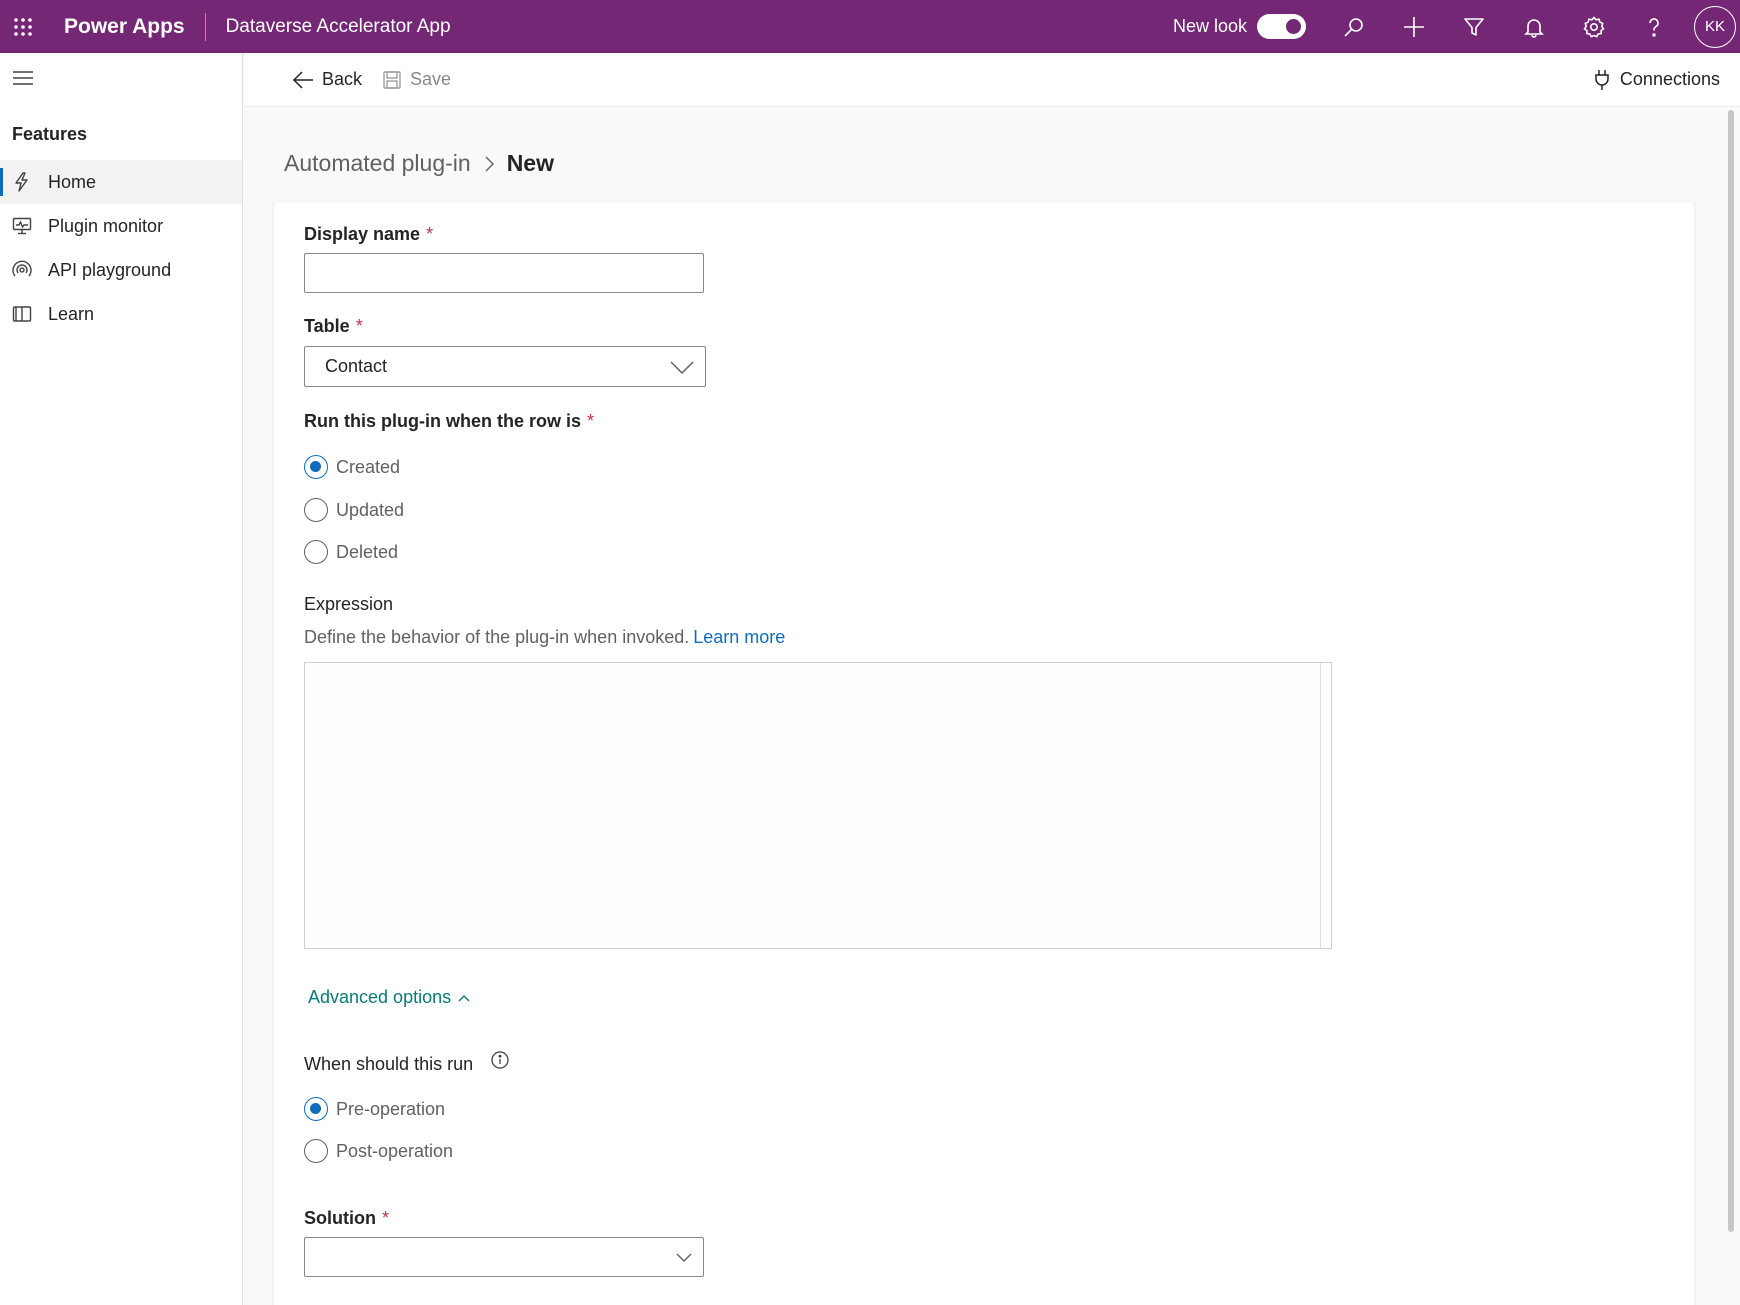 The width and height of the screenshot is (1740, 1305). What do you see at coordinates (1669, 79) in the screenshot?
I see `connections-label: Connections` at bounding box center [1669, 79].